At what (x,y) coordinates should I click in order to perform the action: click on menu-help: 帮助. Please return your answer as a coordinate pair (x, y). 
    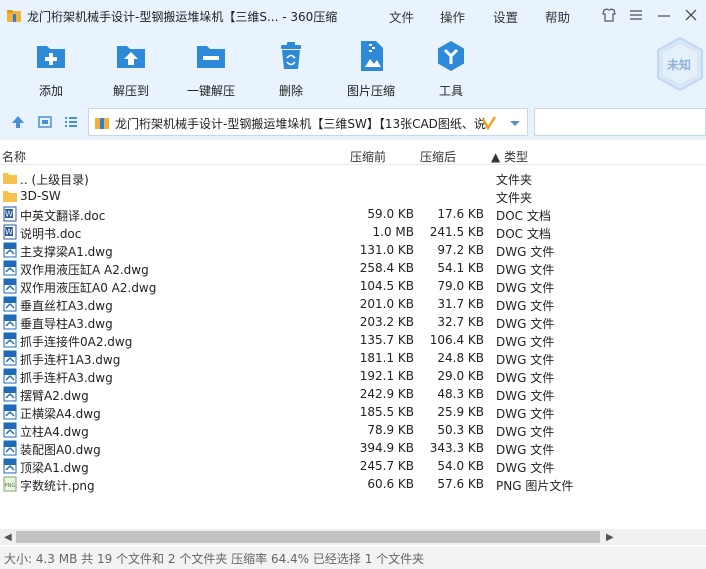
    Looking at the image, I should click on (557, 16).